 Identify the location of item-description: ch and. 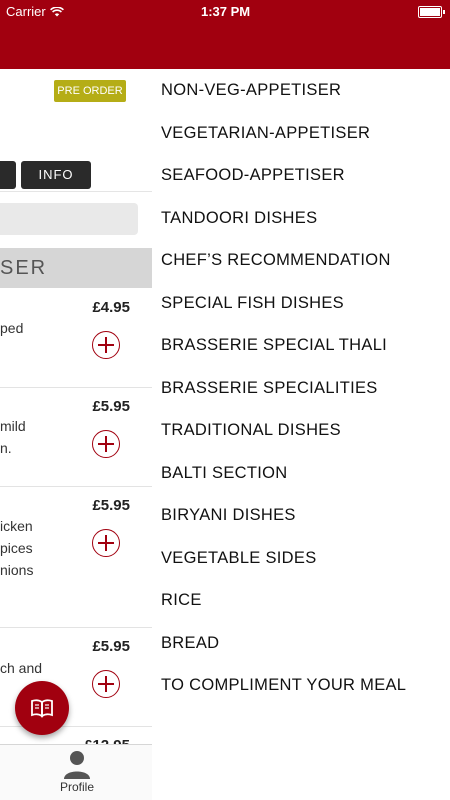
(21, 668).